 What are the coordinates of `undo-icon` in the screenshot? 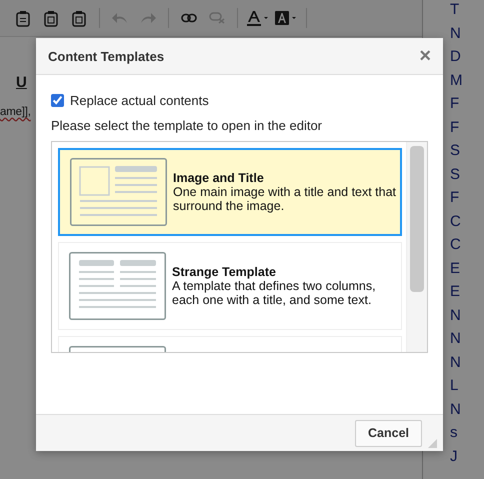 It's located at (120, 18).